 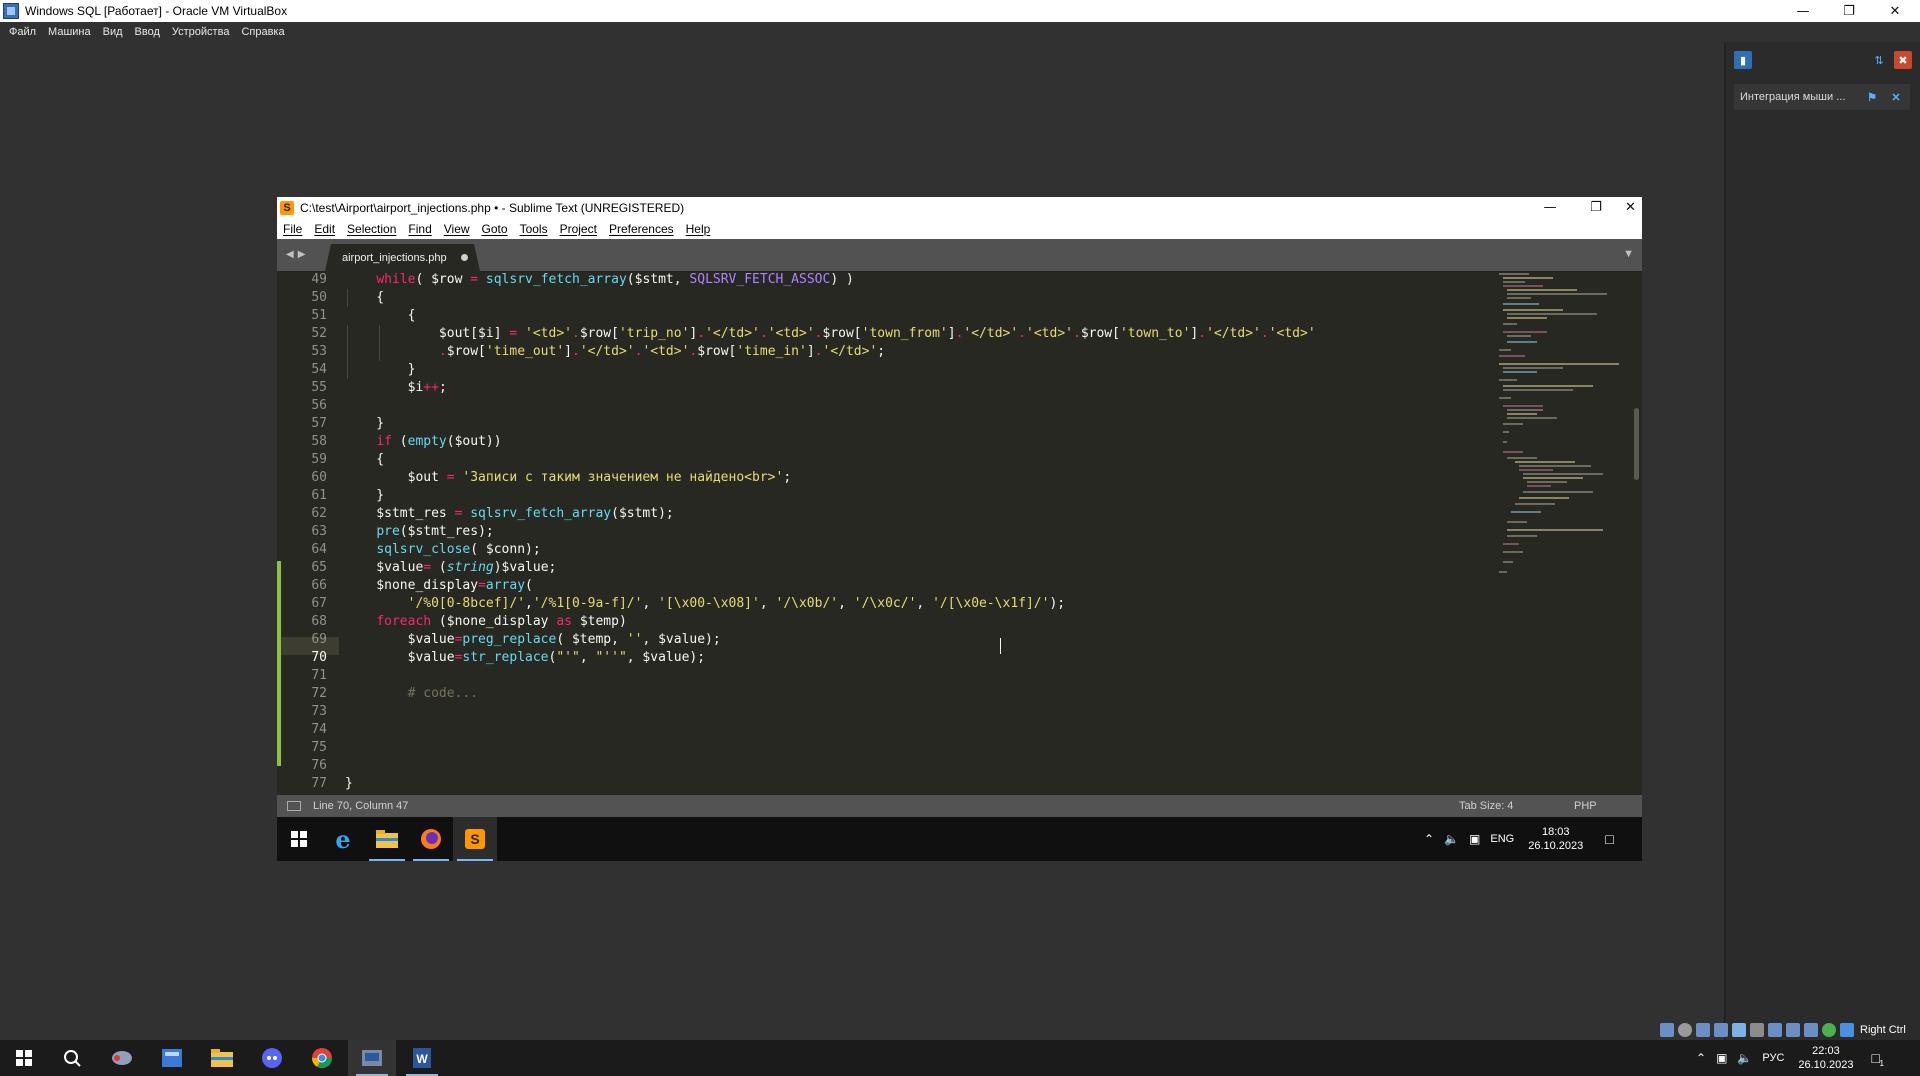 What do you see at coordinates (222, 1058) in the screenshot?
I see `host-file-explorer-icon` at bounding box center [222, 1058].